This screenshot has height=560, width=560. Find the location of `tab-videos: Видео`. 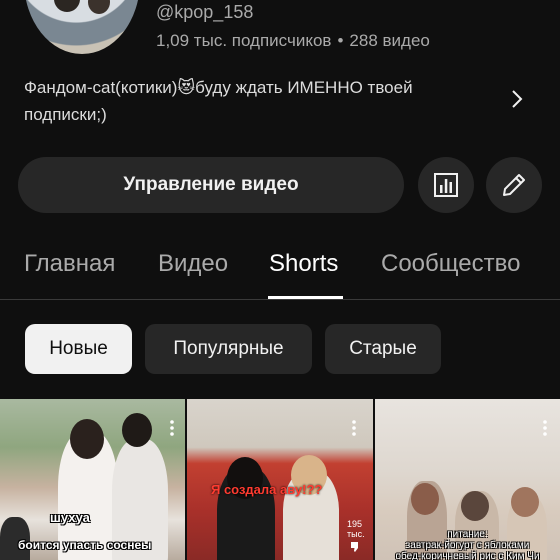

tab-videos: Видео is located at coordinates (193, 264).